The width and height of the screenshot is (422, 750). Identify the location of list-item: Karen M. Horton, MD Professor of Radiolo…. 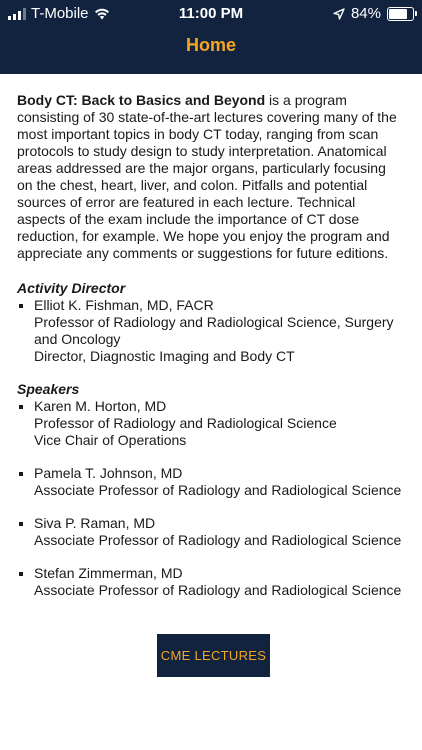
(211, 423).